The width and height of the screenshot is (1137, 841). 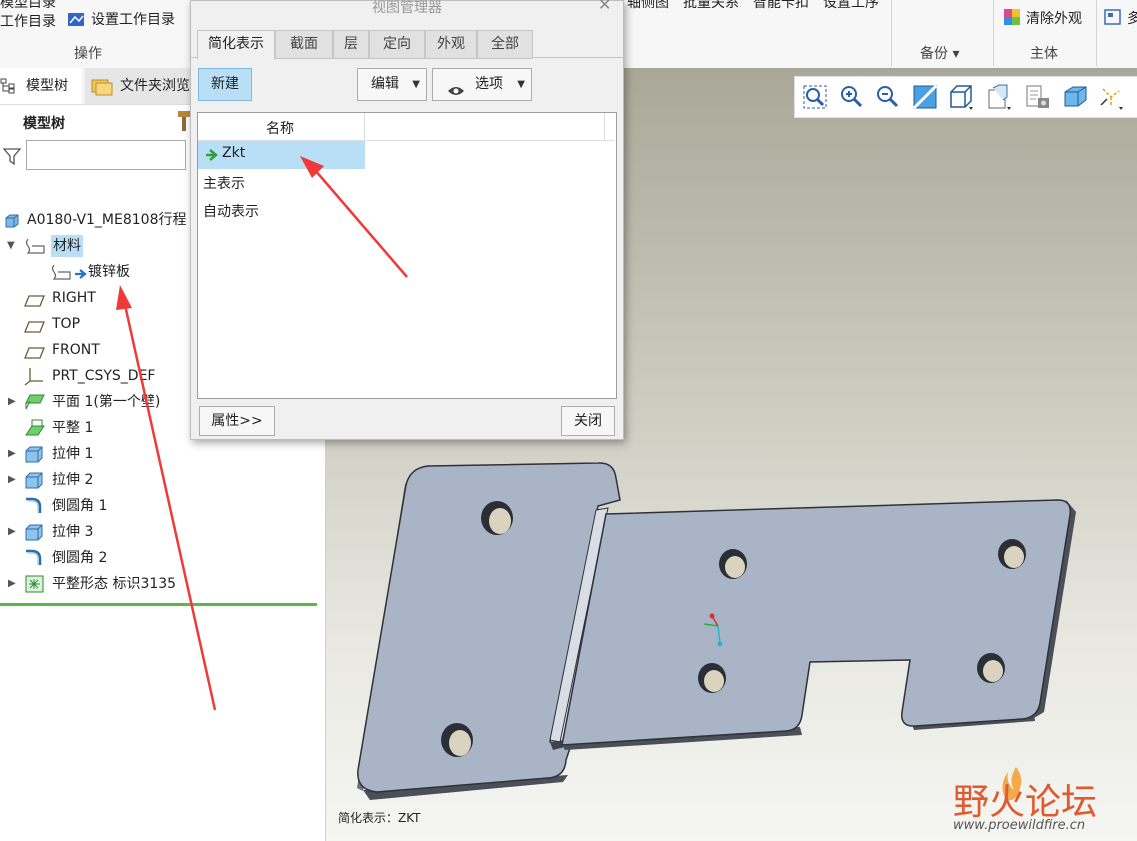 What do you see at coordinates (851, 97) in the screenshot?
I see `zoom-in-icon` at bounding box center [851, 97].